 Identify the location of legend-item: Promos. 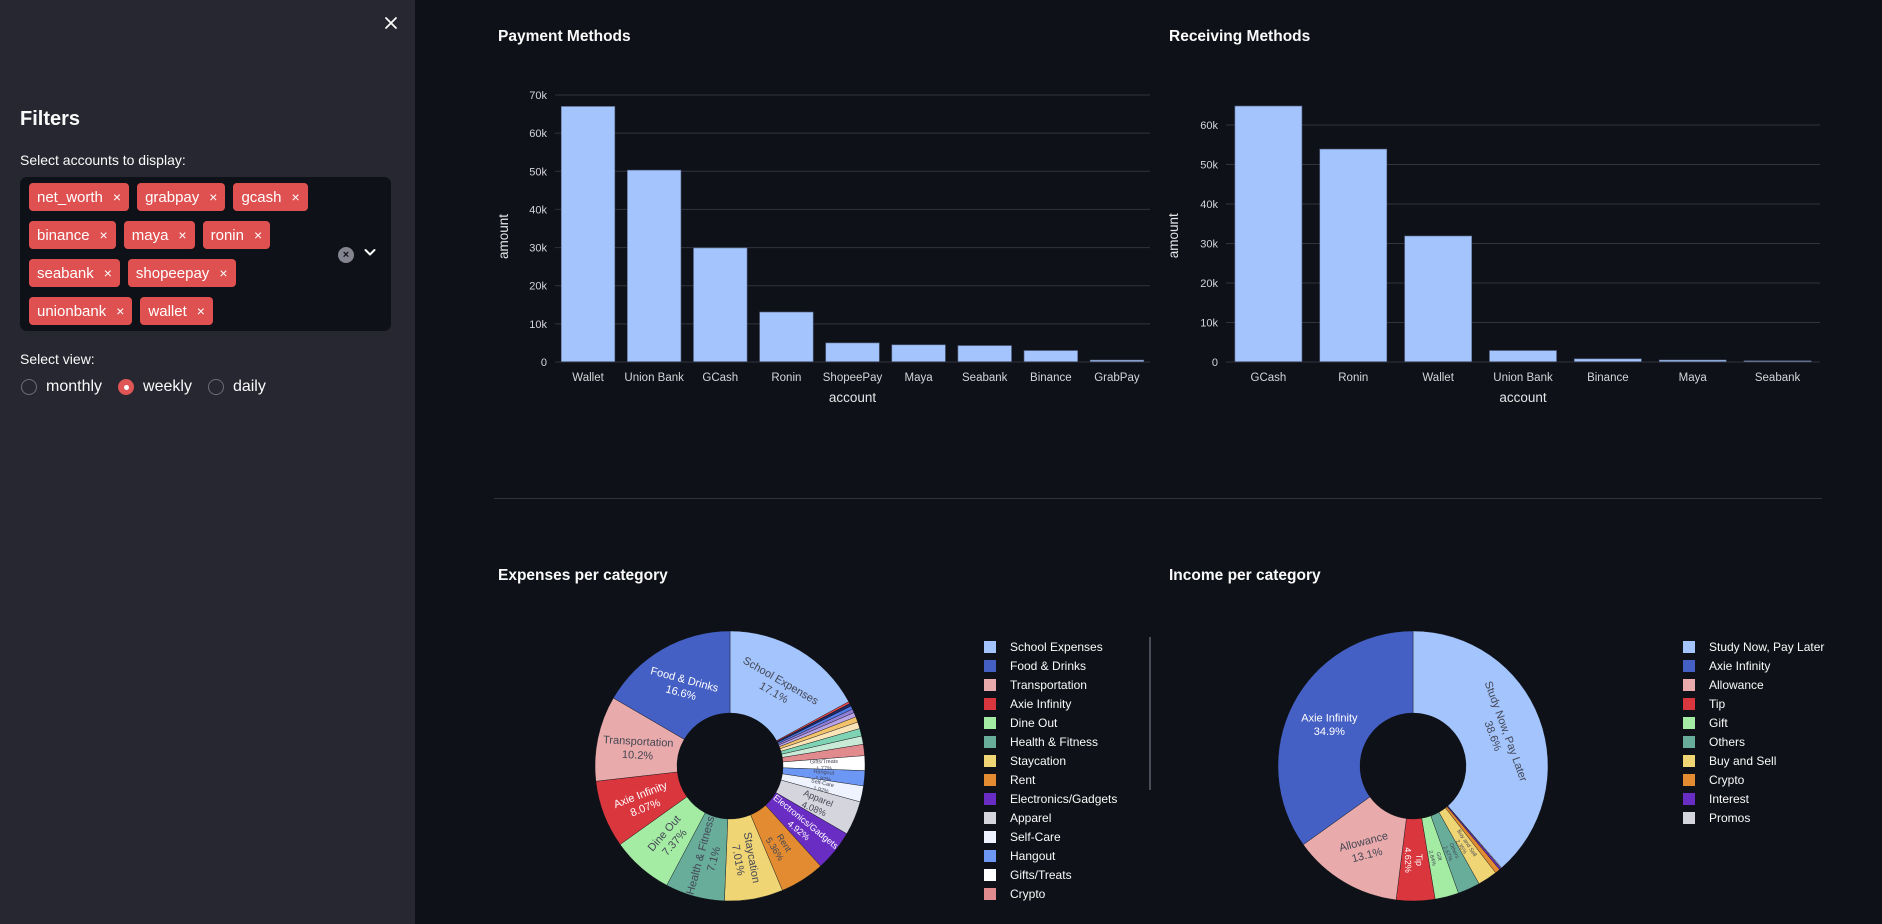
(1753, 817).